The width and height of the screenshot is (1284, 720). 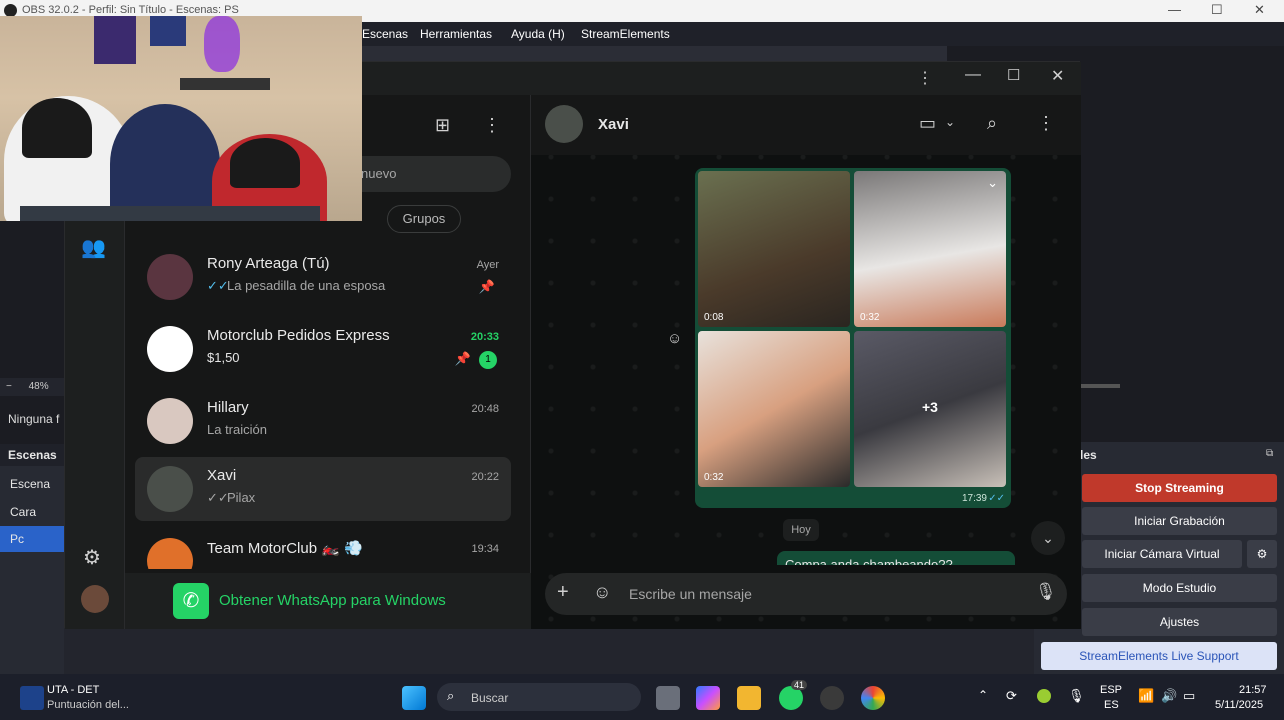 I want to click on stop-streaming-button: Stop Streaming, so click(x=1179, y=488).